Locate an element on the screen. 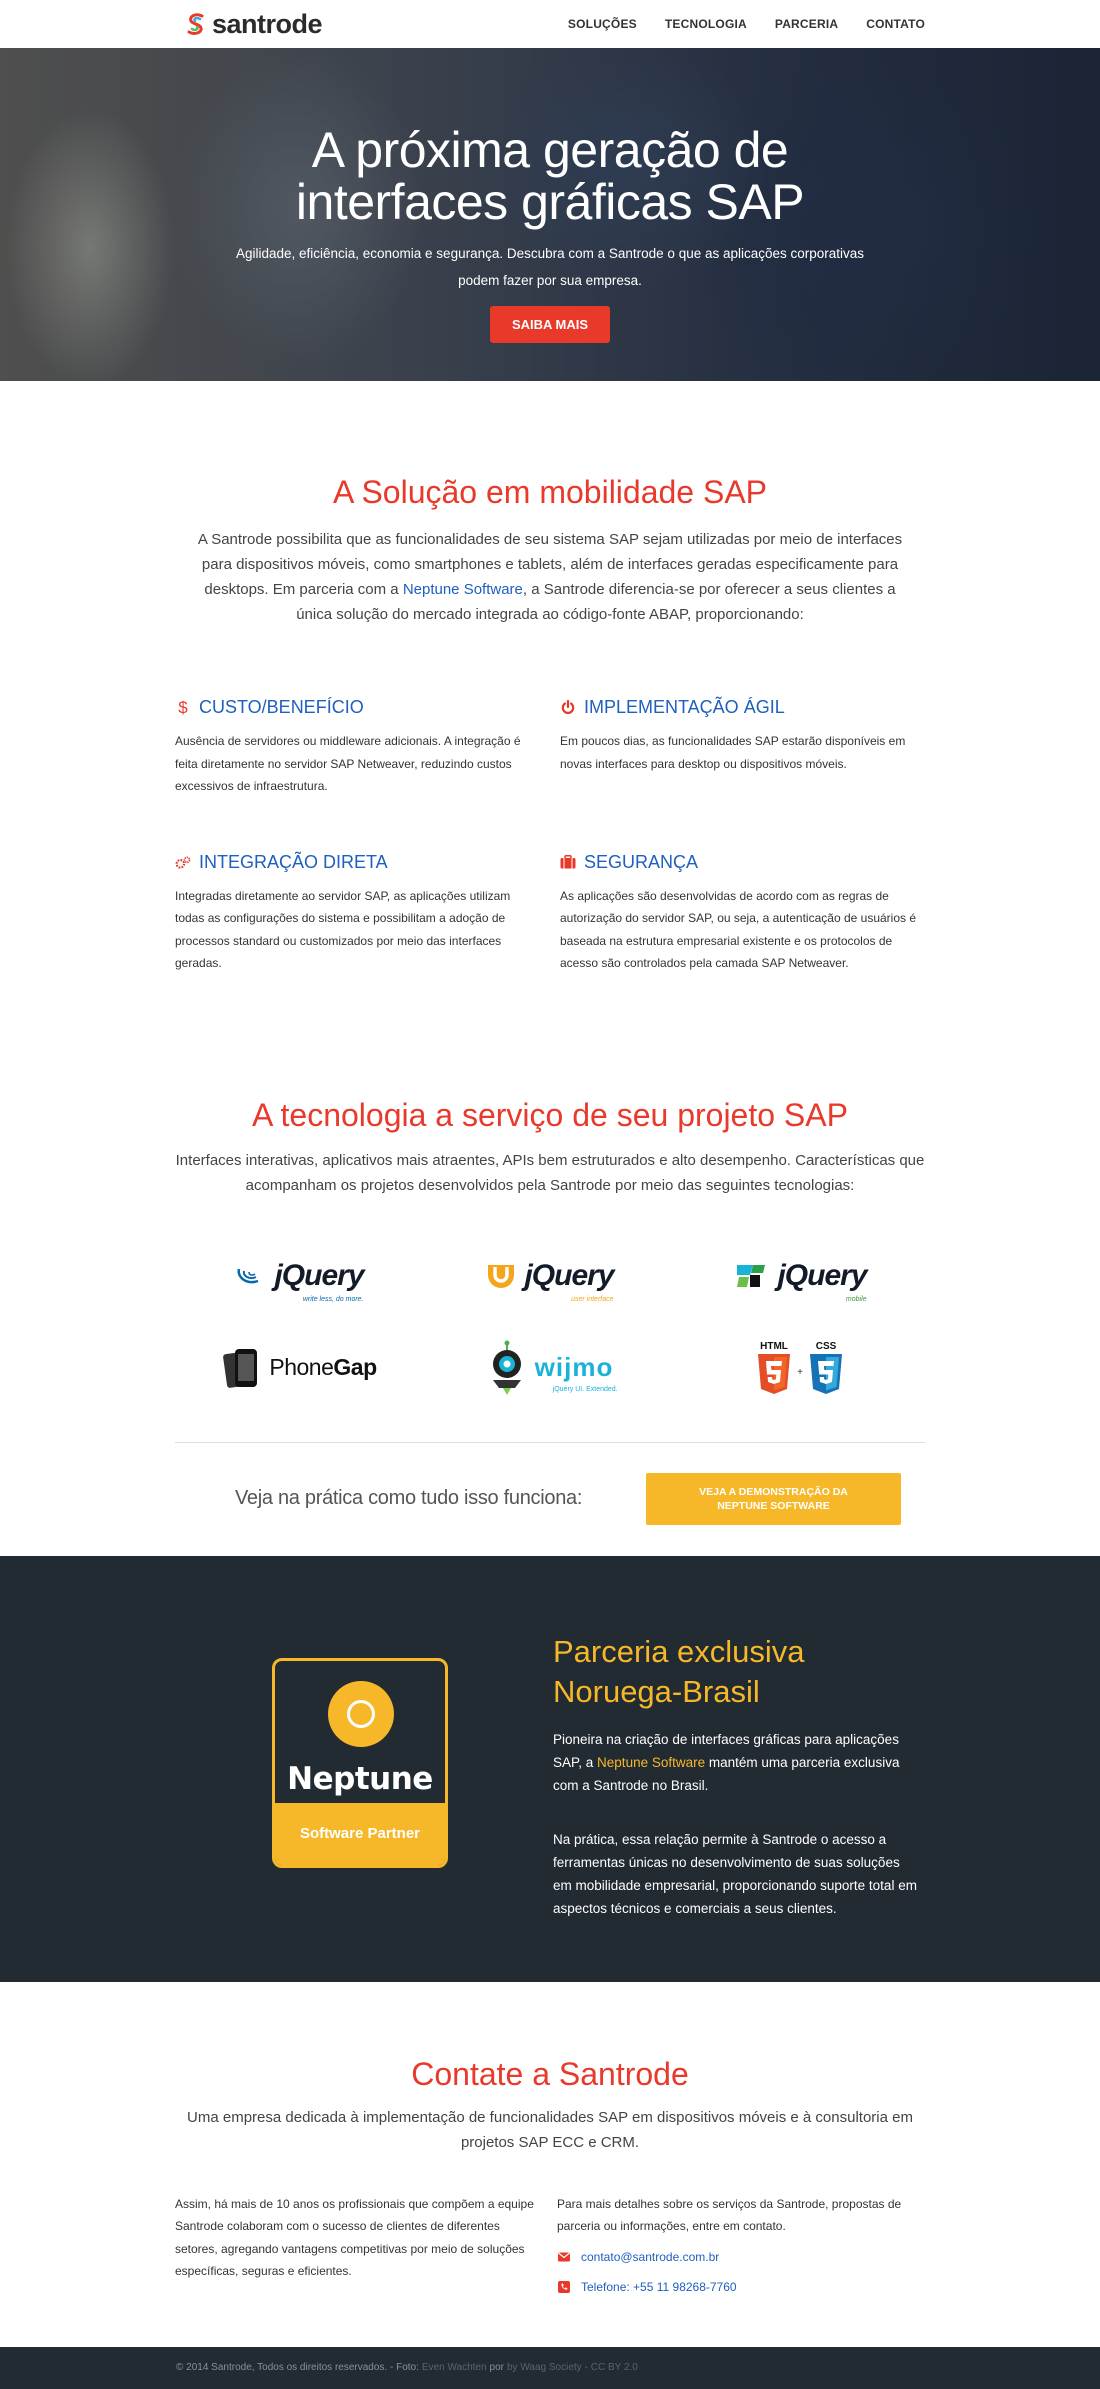 This screenshot has height=2389, width=1100. badge-name: Neptune is located at coordinates (360, 1778).